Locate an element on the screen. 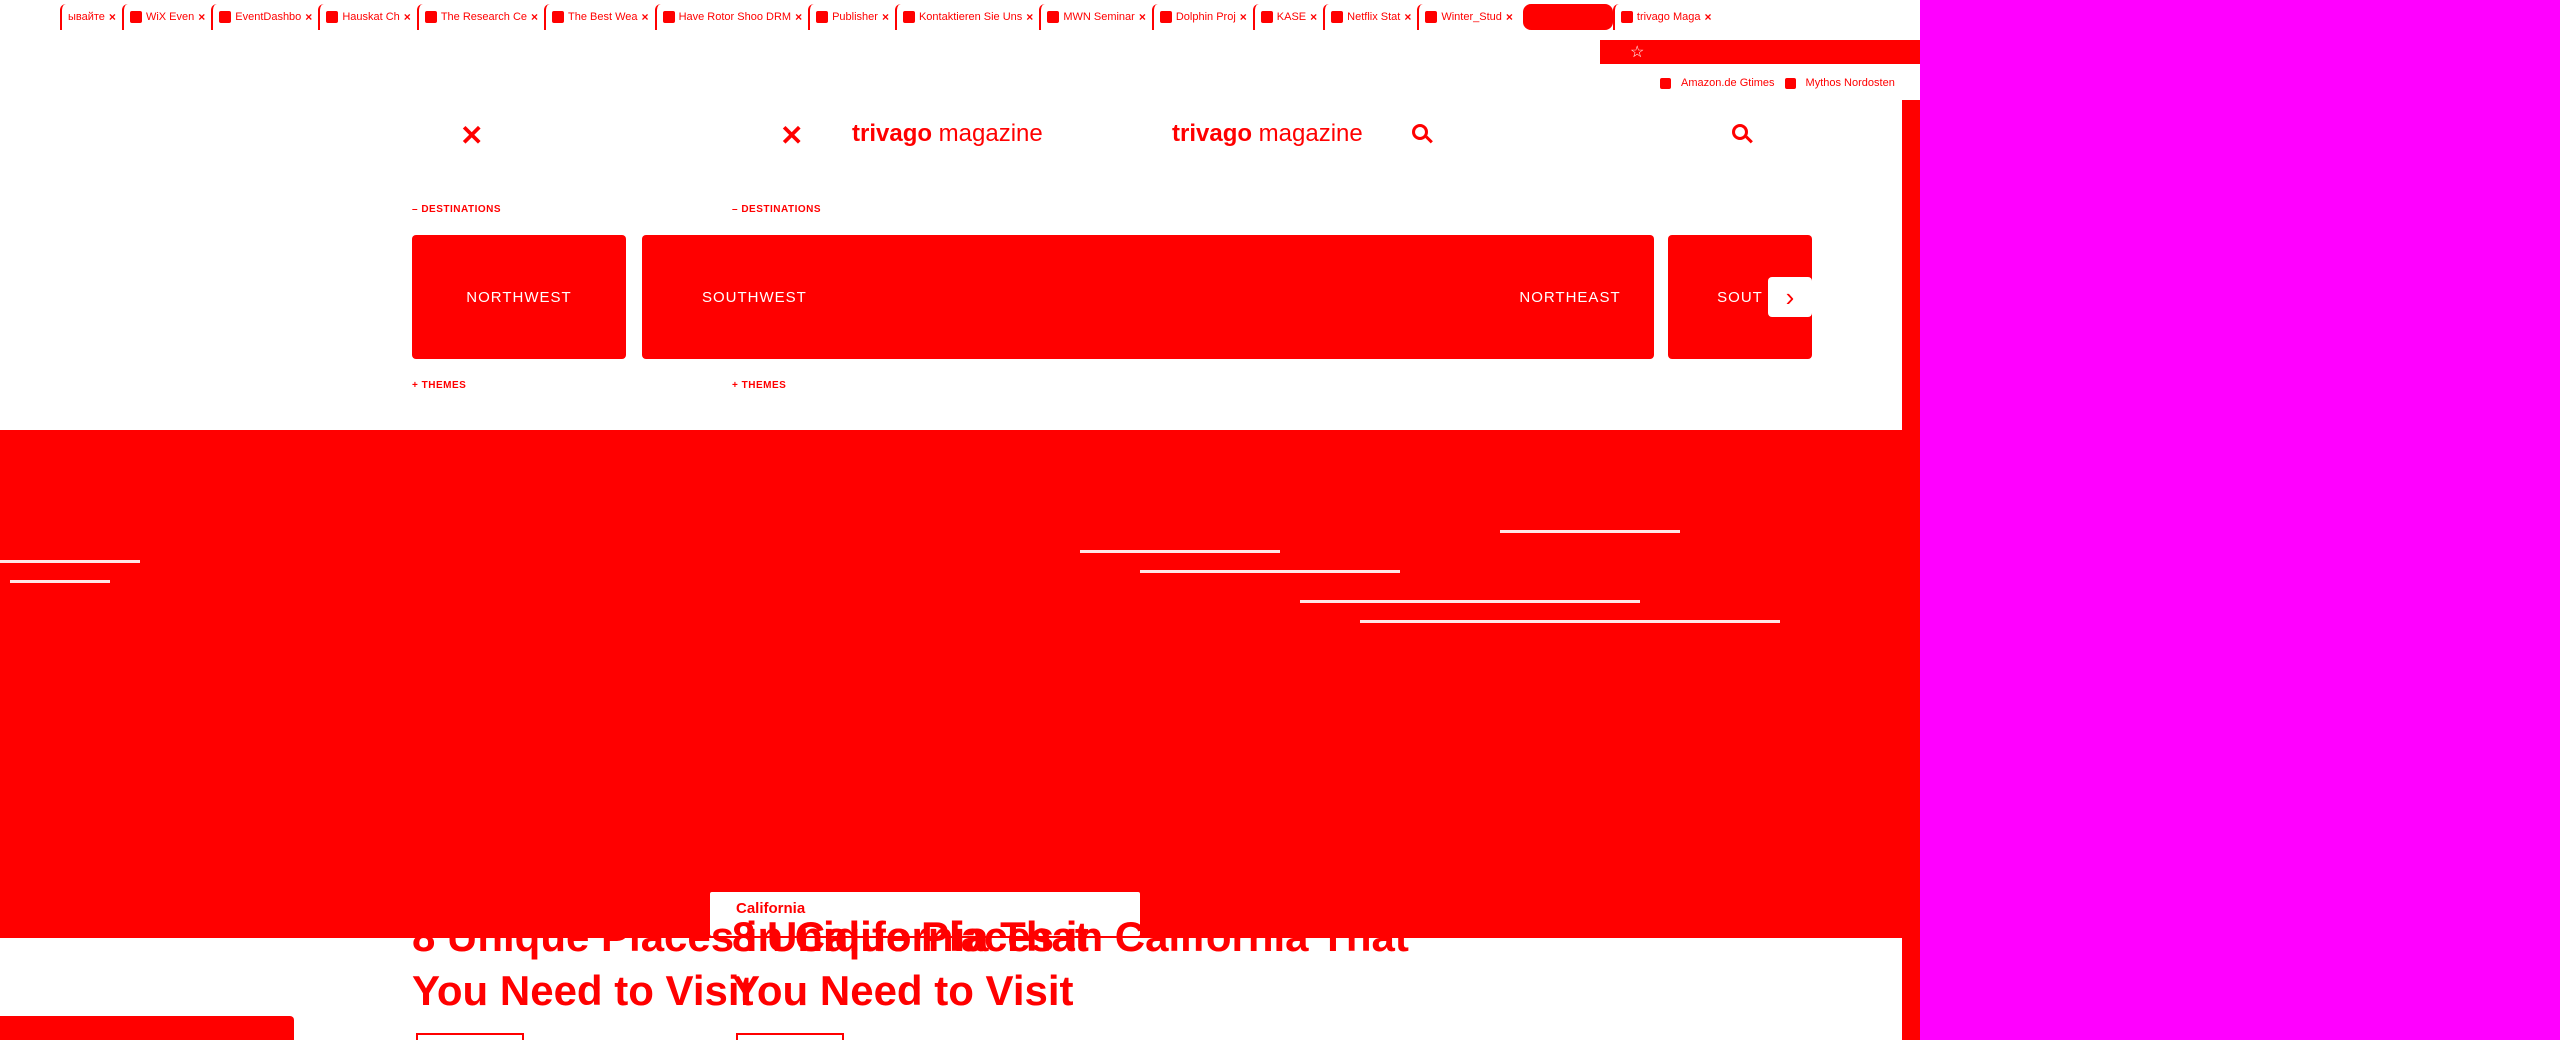 The image size is (2560, 1040). tab-label: Dolphin Proj is located at coordinates (1205, 17).